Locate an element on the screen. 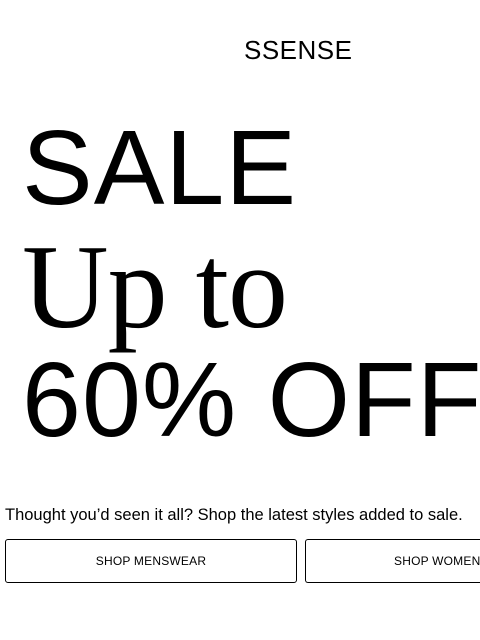 The width and height of the screenshot is (480, 640). shop-menswear-button: SHOP MENSWEAR is located at coordinates (151, 561).